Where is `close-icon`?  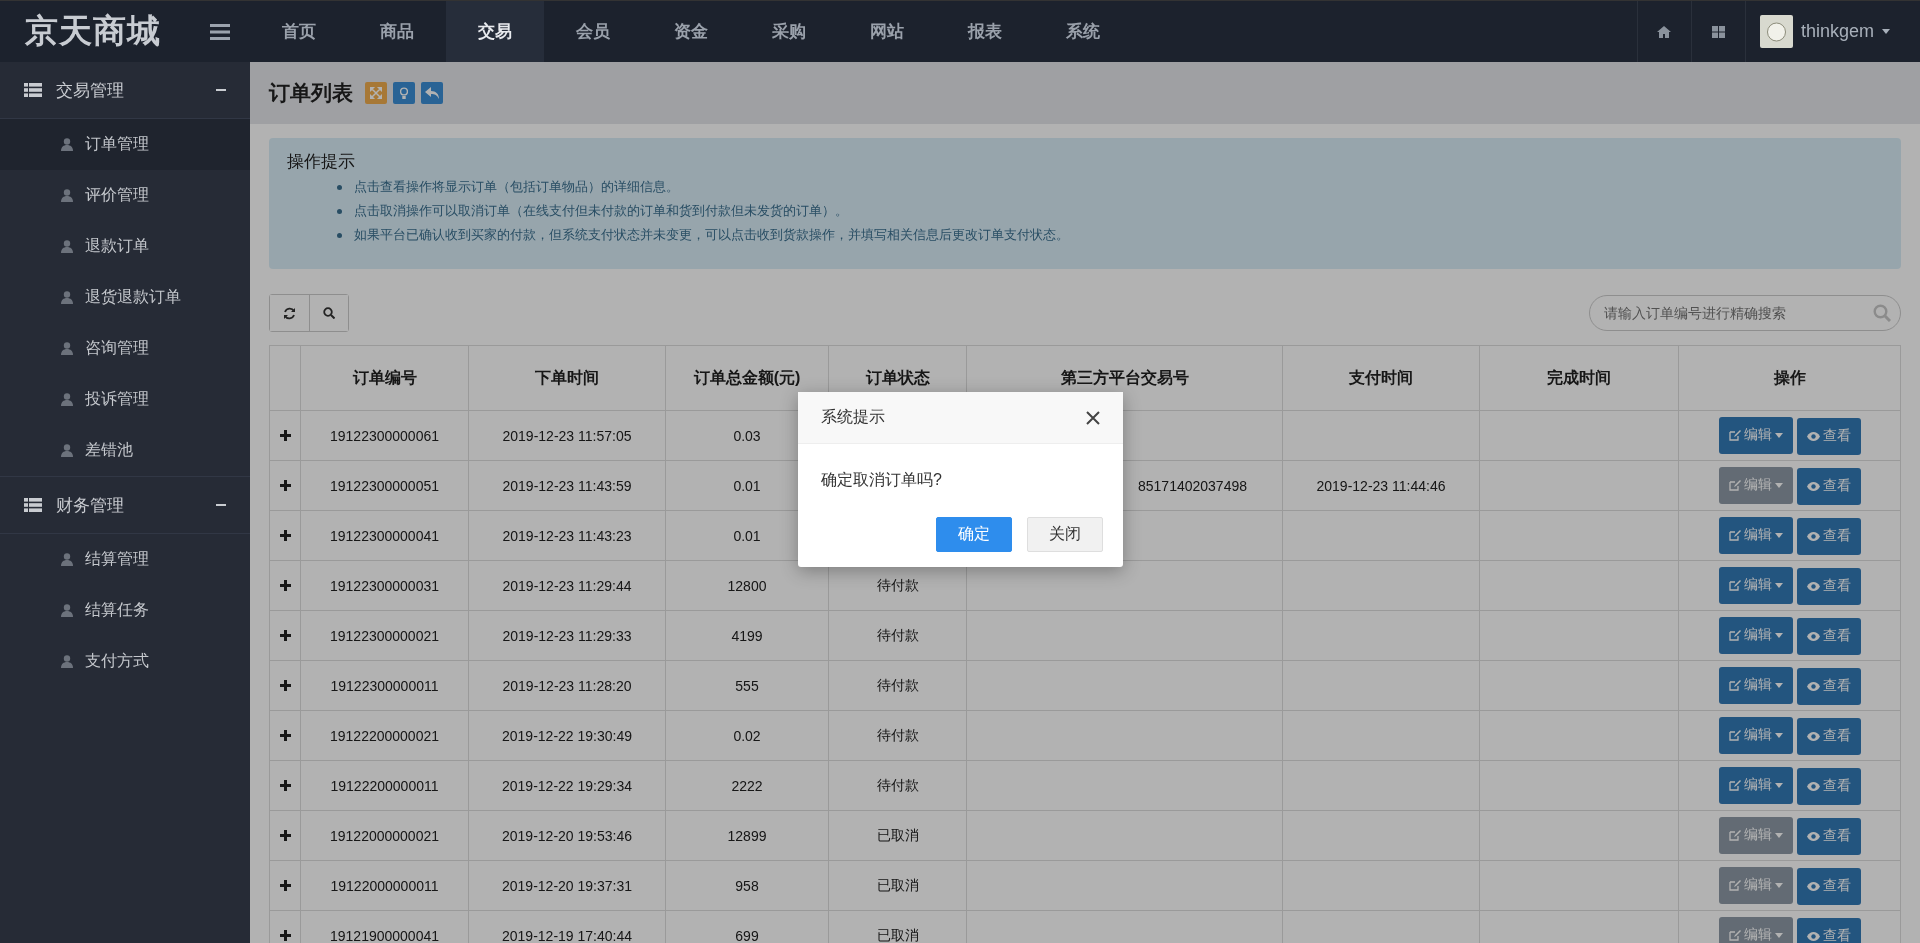 close-icon is located at coordinates (1093, 417).